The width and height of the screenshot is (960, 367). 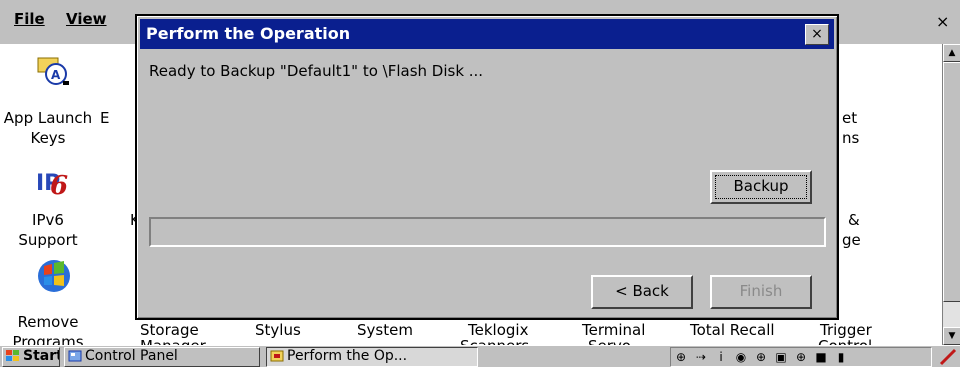 What do you see at coordinates (951, 182) in the screenshot?
I see `scroll-thumb` at bounding box center [951, 182].